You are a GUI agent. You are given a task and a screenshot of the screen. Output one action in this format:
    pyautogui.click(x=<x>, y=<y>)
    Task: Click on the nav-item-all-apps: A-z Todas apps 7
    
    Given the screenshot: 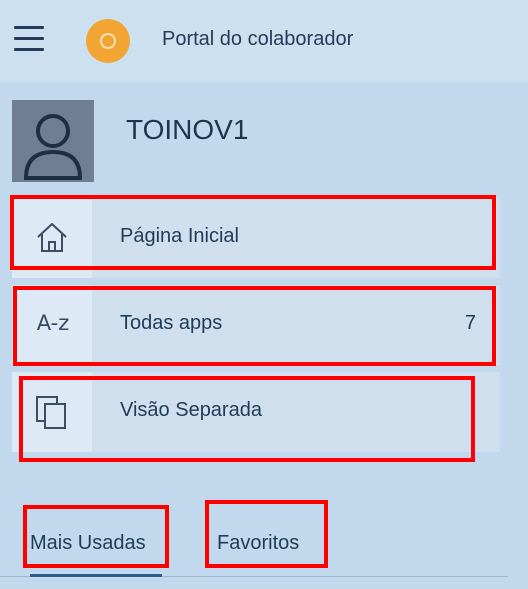 What is the action you would take?
    pyautogui.click(x=256, y=325)
    